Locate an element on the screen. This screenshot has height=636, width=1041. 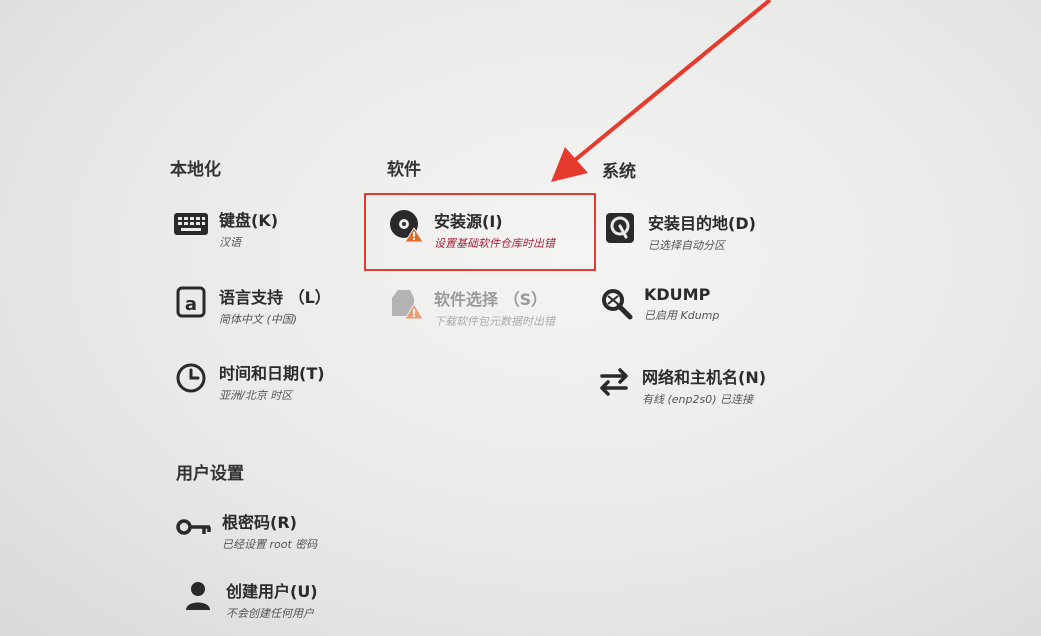
spoke-language: a 语言支持 （L） 简体中文 (中国) is located at coordinates (252, 305).